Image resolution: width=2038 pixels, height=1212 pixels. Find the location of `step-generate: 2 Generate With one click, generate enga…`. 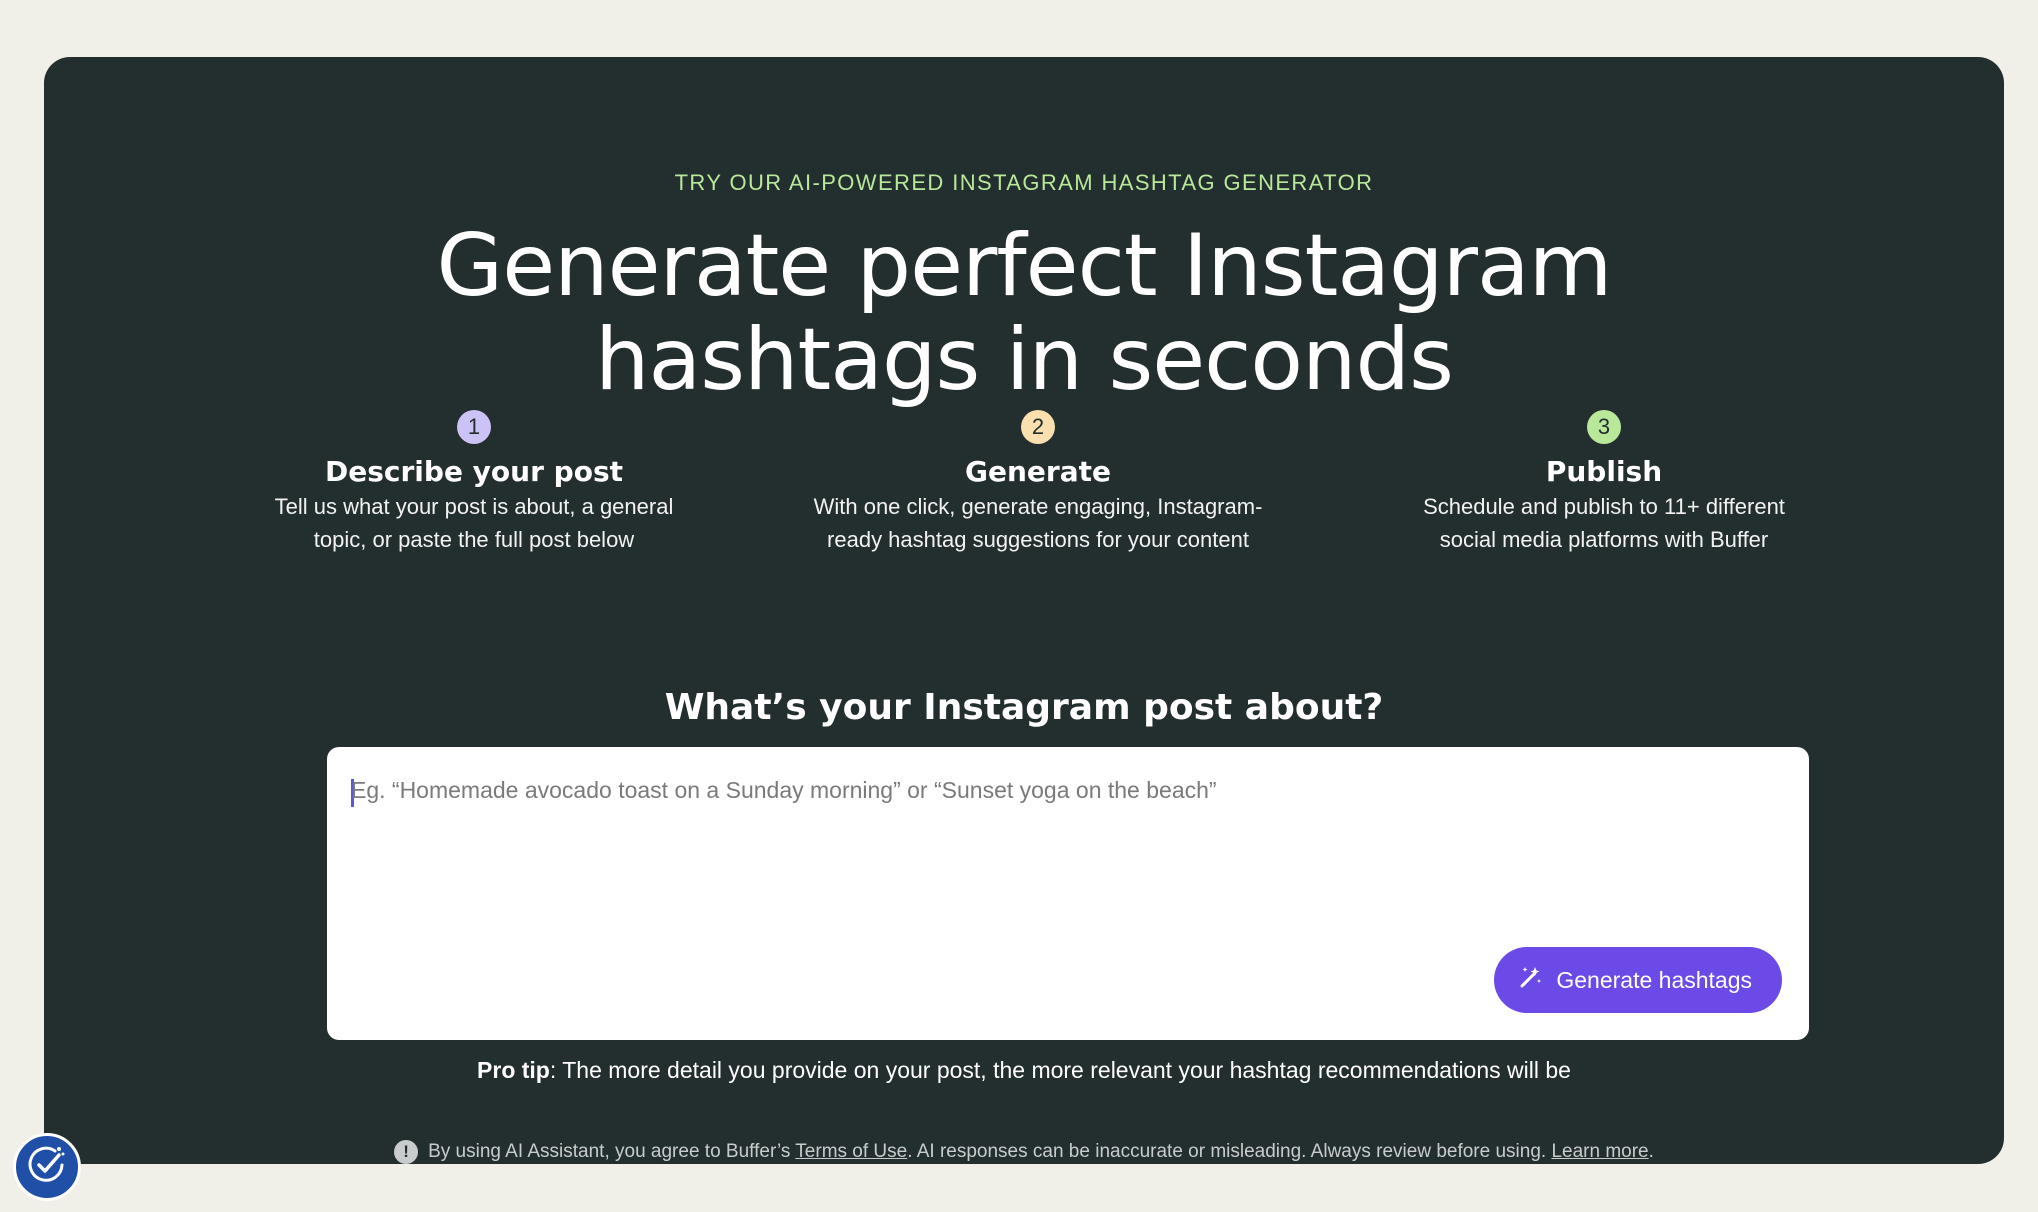

step-generate: 2 Generate With one click, generate enga… is located at coordinates (1038, 483).